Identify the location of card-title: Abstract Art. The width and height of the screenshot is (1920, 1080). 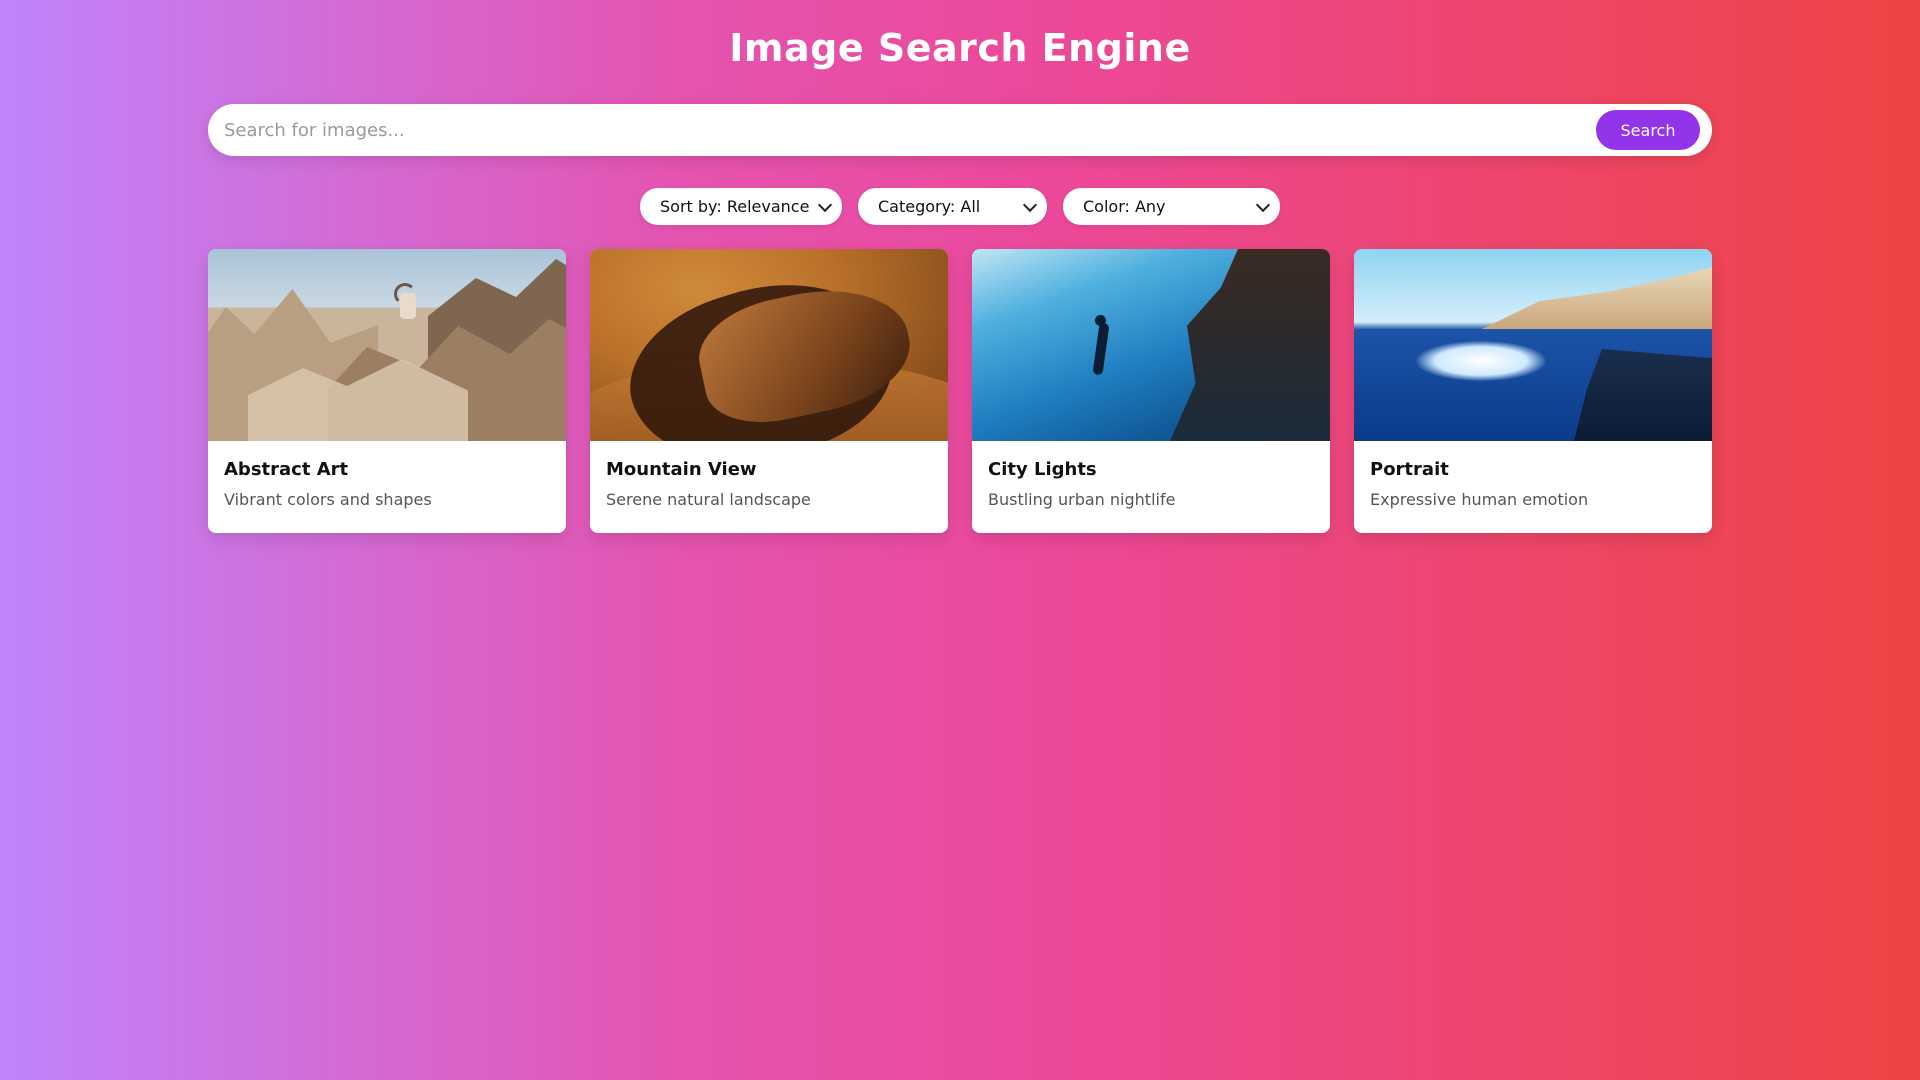
(286, 469).